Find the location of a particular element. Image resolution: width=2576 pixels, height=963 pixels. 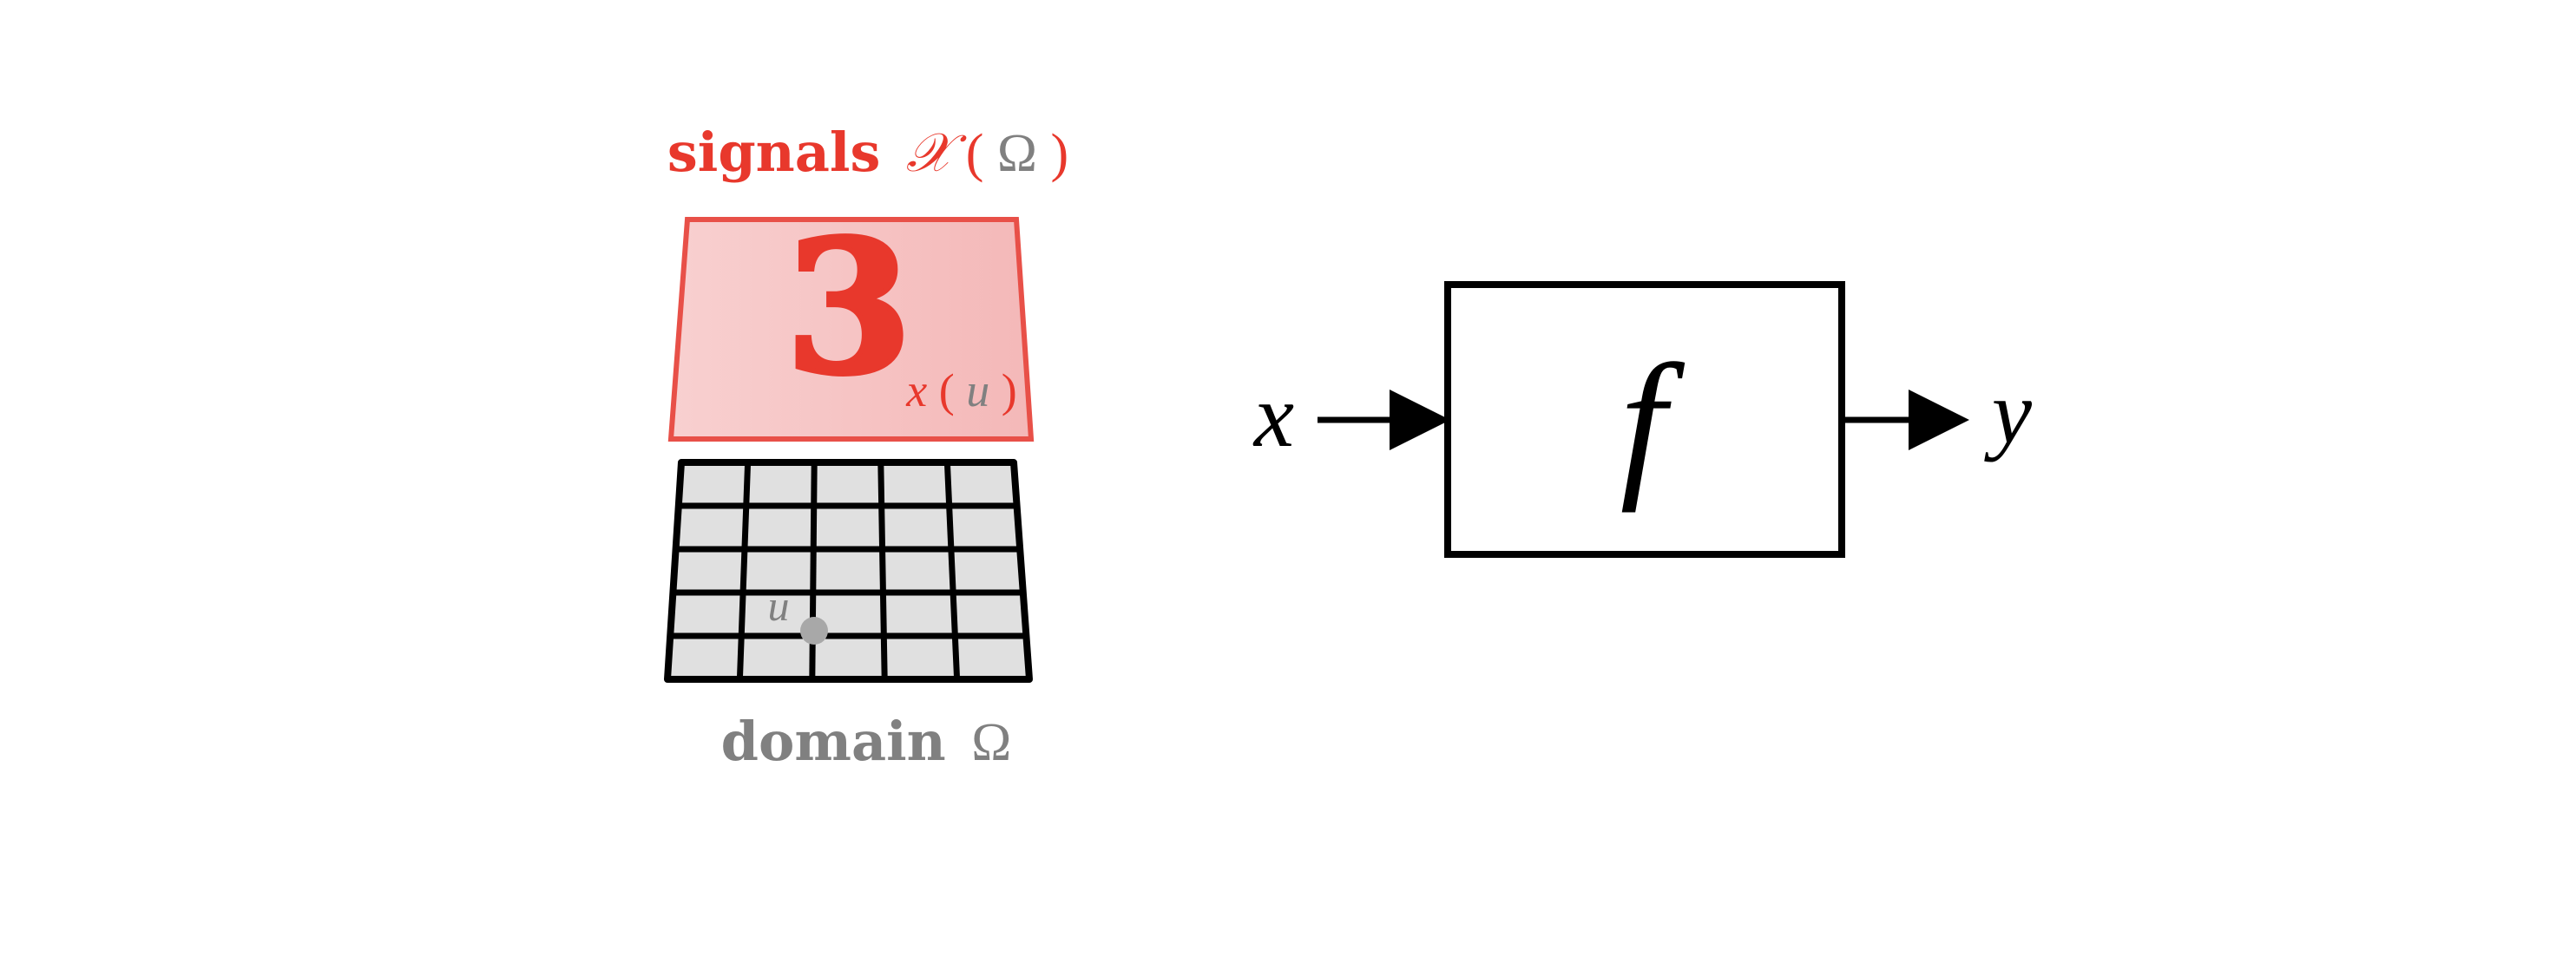

output-label: y is located at coordinates (2008, 412).